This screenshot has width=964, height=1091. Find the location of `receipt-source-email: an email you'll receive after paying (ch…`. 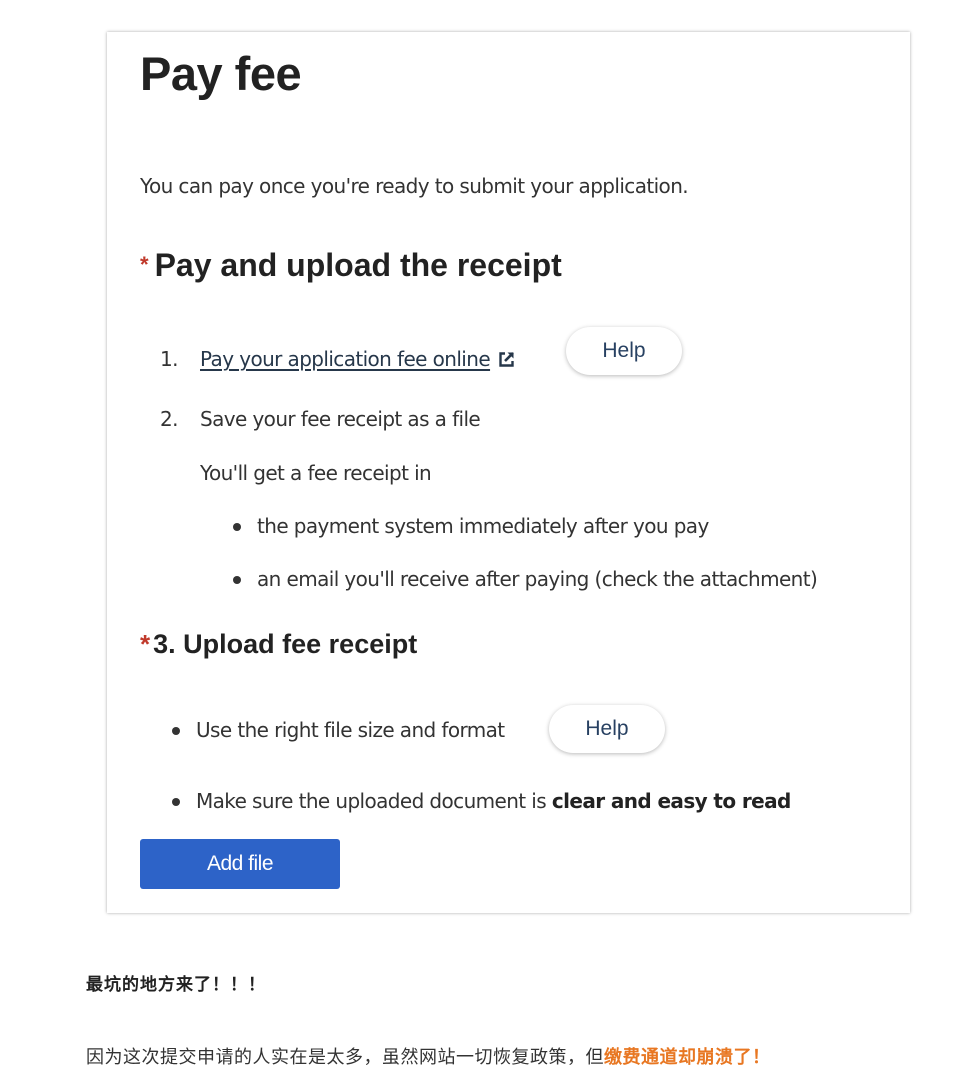

receipt-source-email: an email you'll receive after paying (ch… is located at coordinates (537, 579).